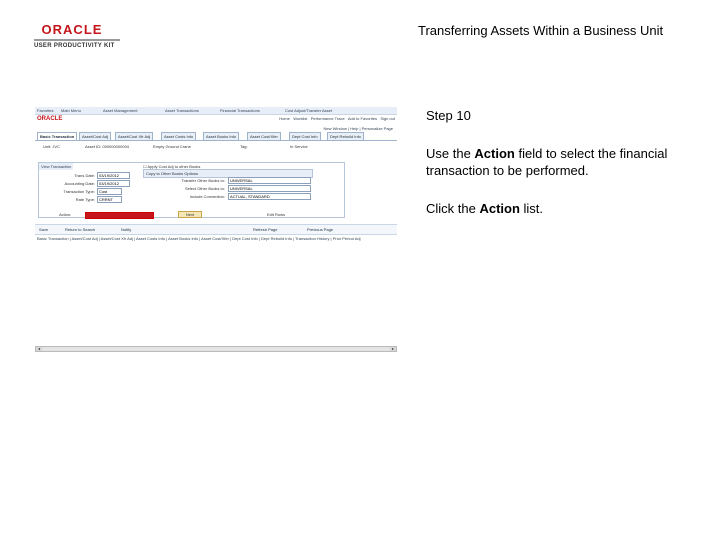 Image resolution: width=720 pixels, height=540 pixels. What do you see at coordinates (328, 118) in the screenshot?
I see `link-performance-trace: Performance Trace` at bounding box center [328, 118].